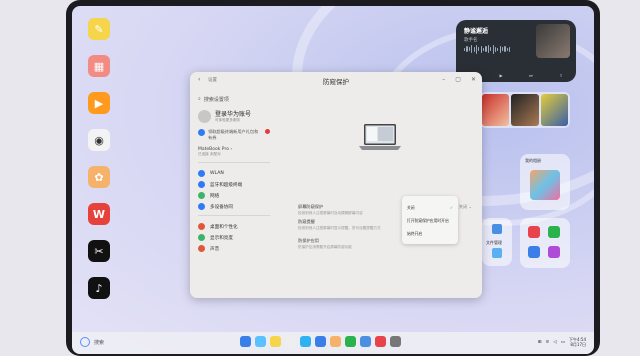 This screenshot has height=356, width=640. What do you see at coordinates (290, 341) in the screenshot?
I see `trash-icon` at bounding box center [290, 341].